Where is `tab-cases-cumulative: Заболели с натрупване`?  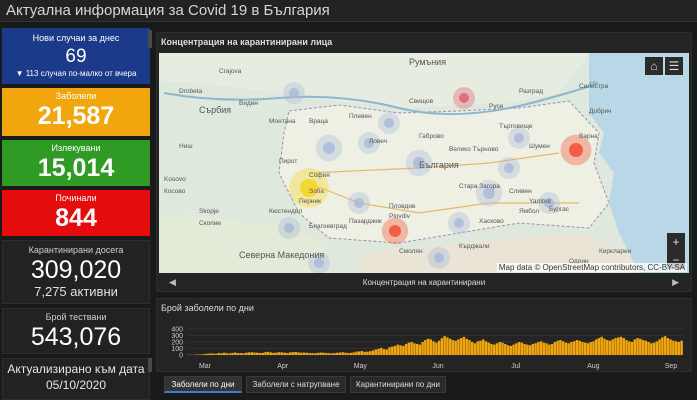
tab-cases-cumulative: Заболели с натрупване is located at coordinates (296, 384).